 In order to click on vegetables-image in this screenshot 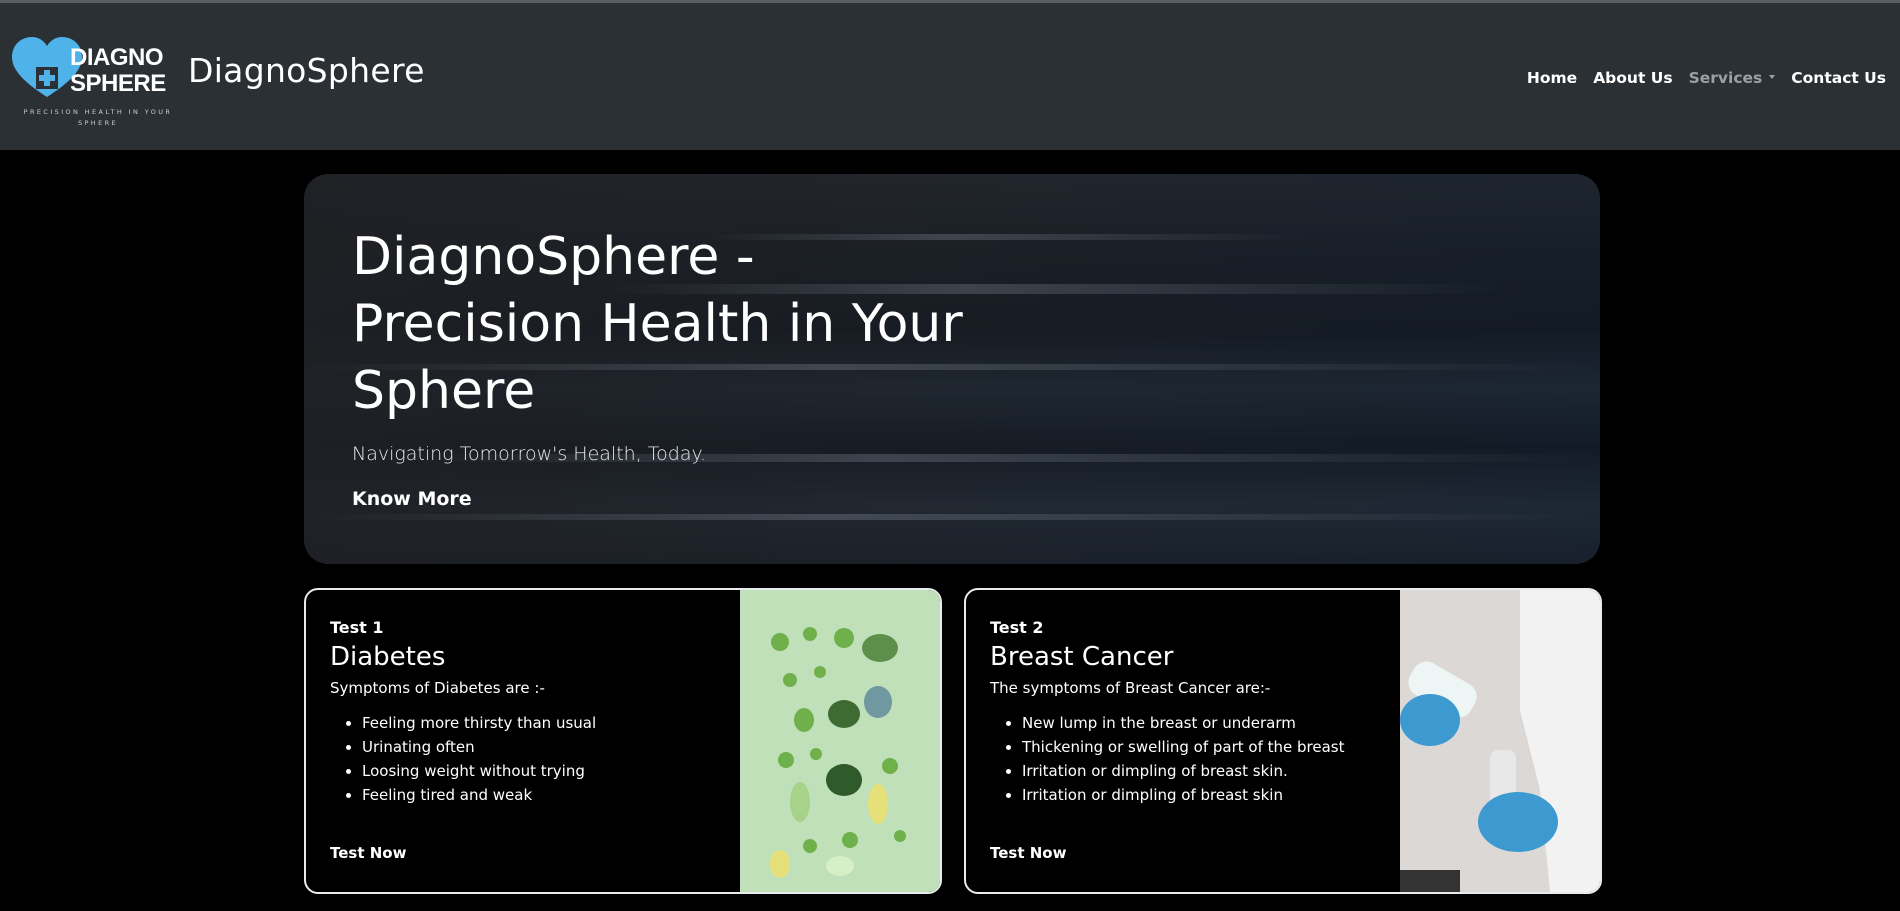, I will do `click(840, 741)`.